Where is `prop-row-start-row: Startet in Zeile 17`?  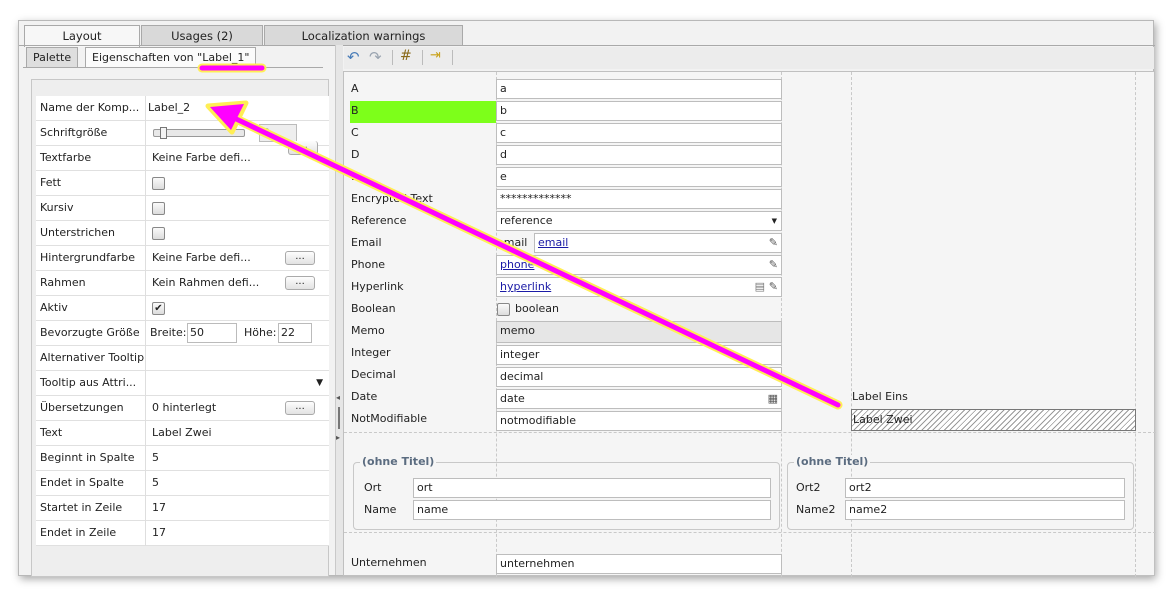 prop-row-start-row: Startet in Zeile 17 is located at coordinates (182, 508).